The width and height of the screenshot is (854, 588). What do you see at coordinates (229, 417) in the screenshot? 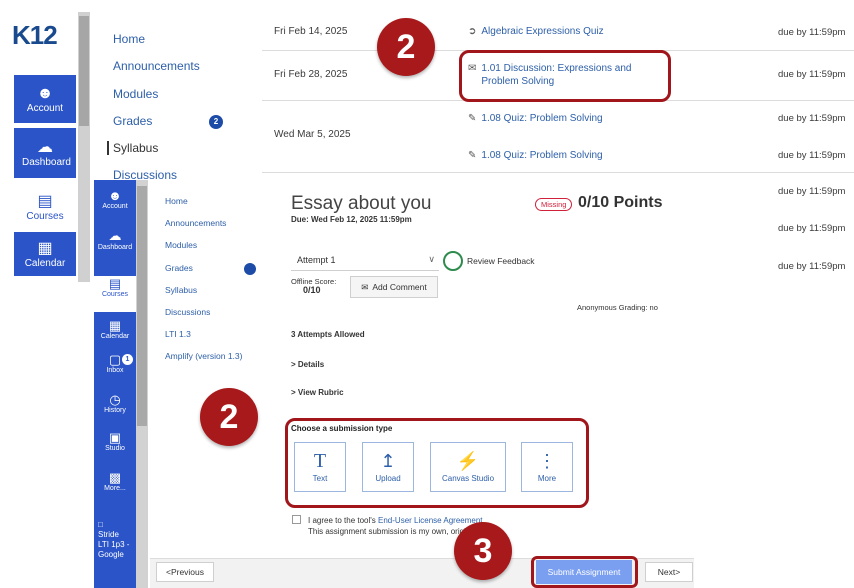
I see `callout-step-2-middle: 2` at bounding box center [229, 417].